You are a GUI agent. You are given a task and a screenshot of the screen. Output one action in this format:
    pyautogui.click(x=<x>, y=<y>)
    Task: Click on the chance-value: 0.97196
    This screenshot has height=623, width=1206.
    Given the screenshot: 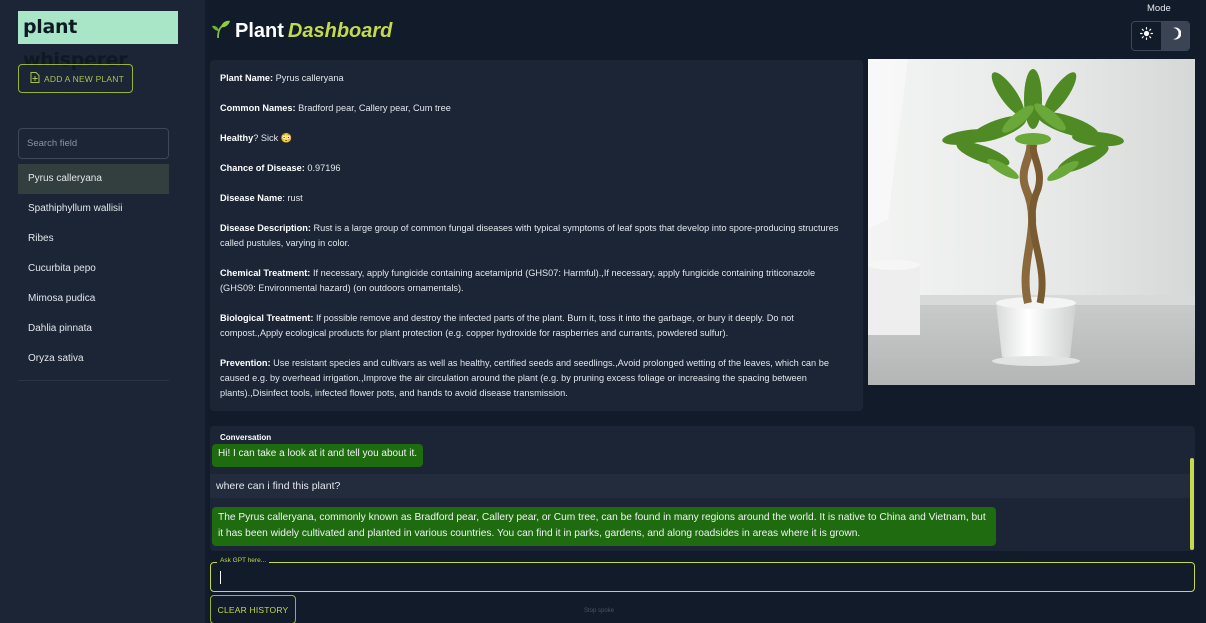 What is the action you would take?
    pyautogui.click(x=324, y=168)
    